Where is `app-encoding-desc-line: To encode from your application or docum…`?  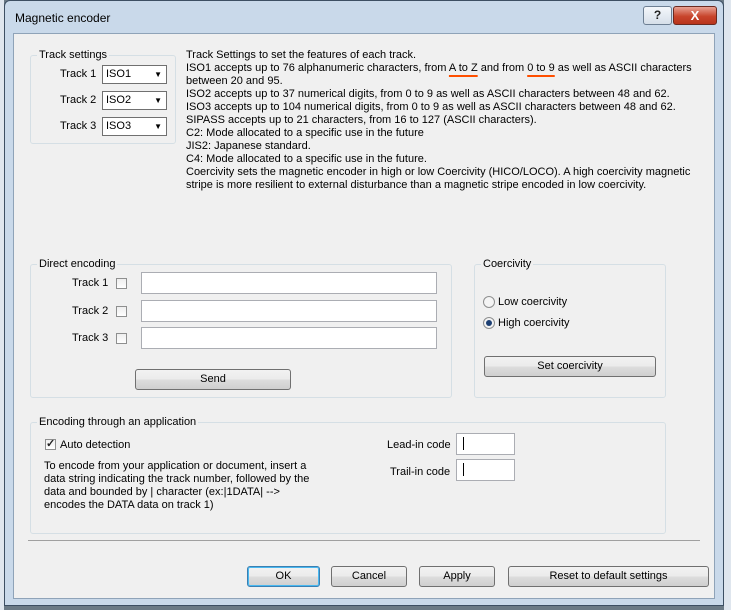 app-encoding-desc-line: To encode from your application or docum… is located at coordinates (175, 466).